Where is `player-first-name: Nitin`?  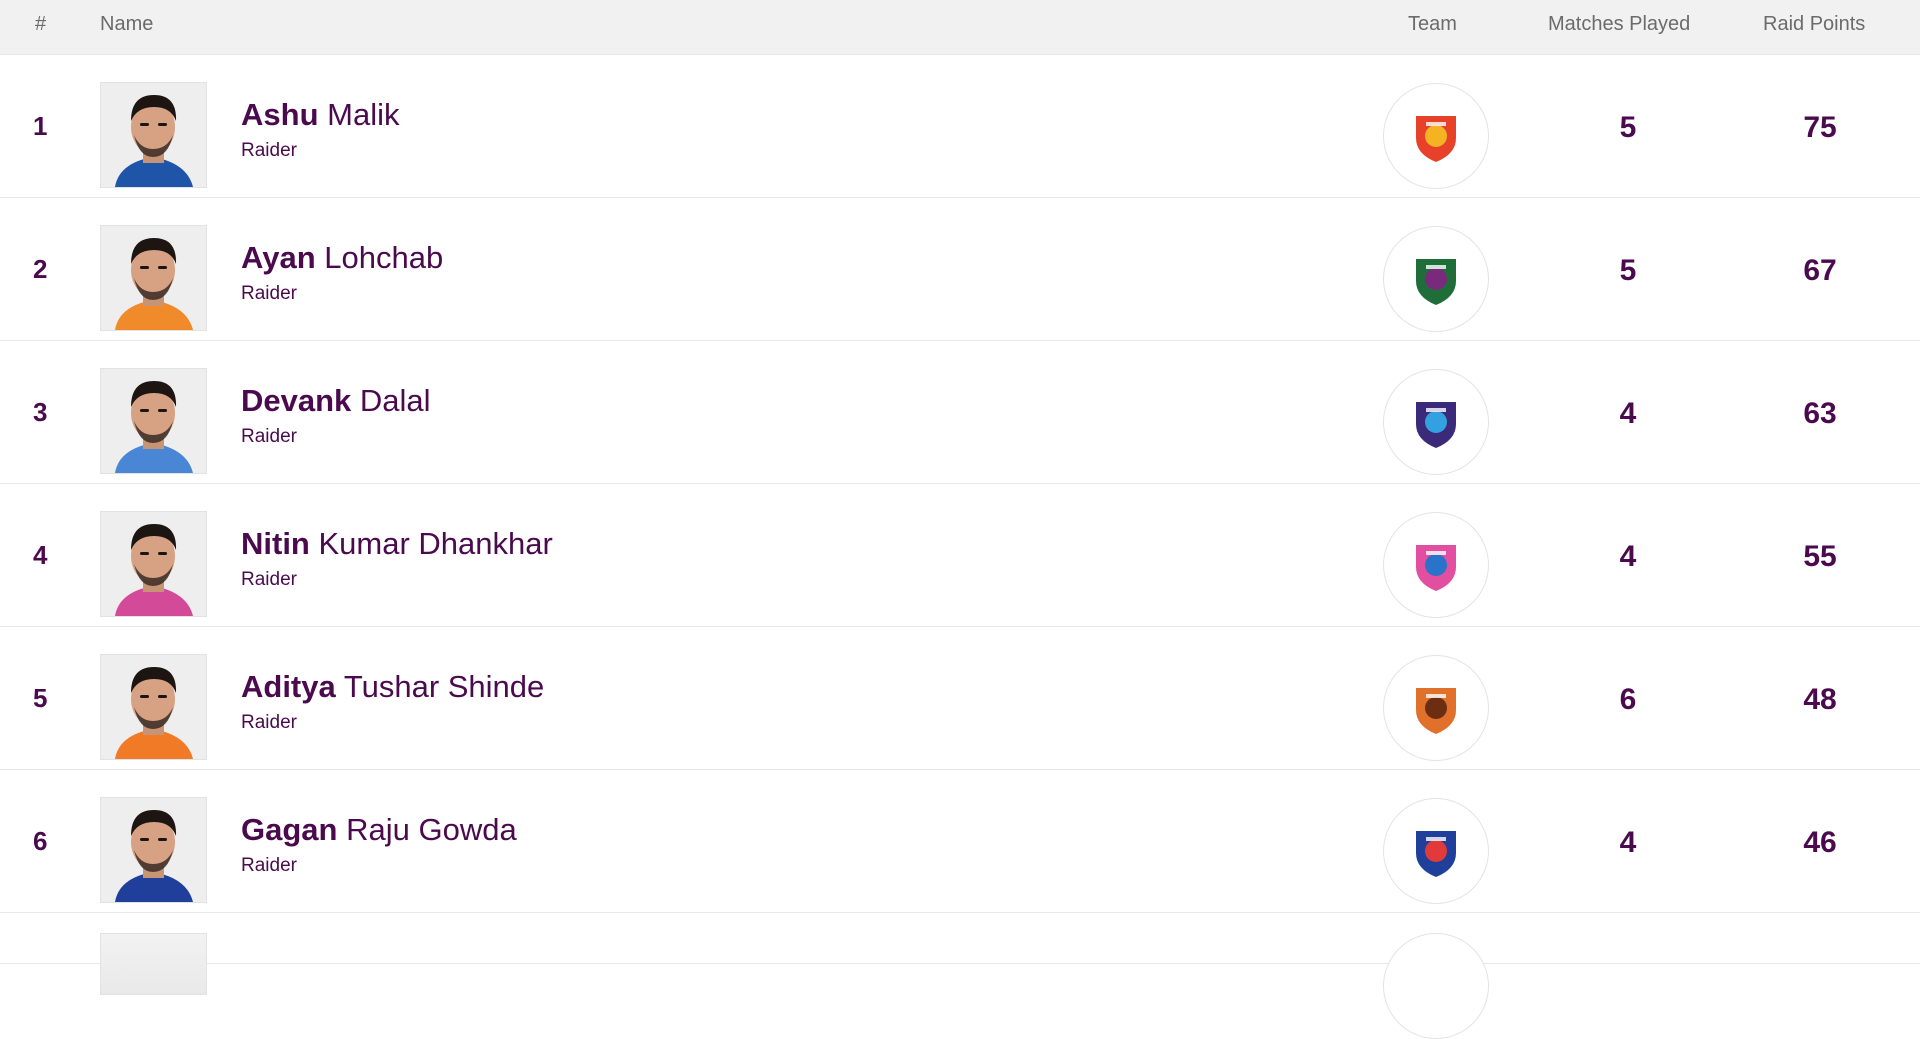
player-first-name: Nitin is located at coordinates (275, 543).